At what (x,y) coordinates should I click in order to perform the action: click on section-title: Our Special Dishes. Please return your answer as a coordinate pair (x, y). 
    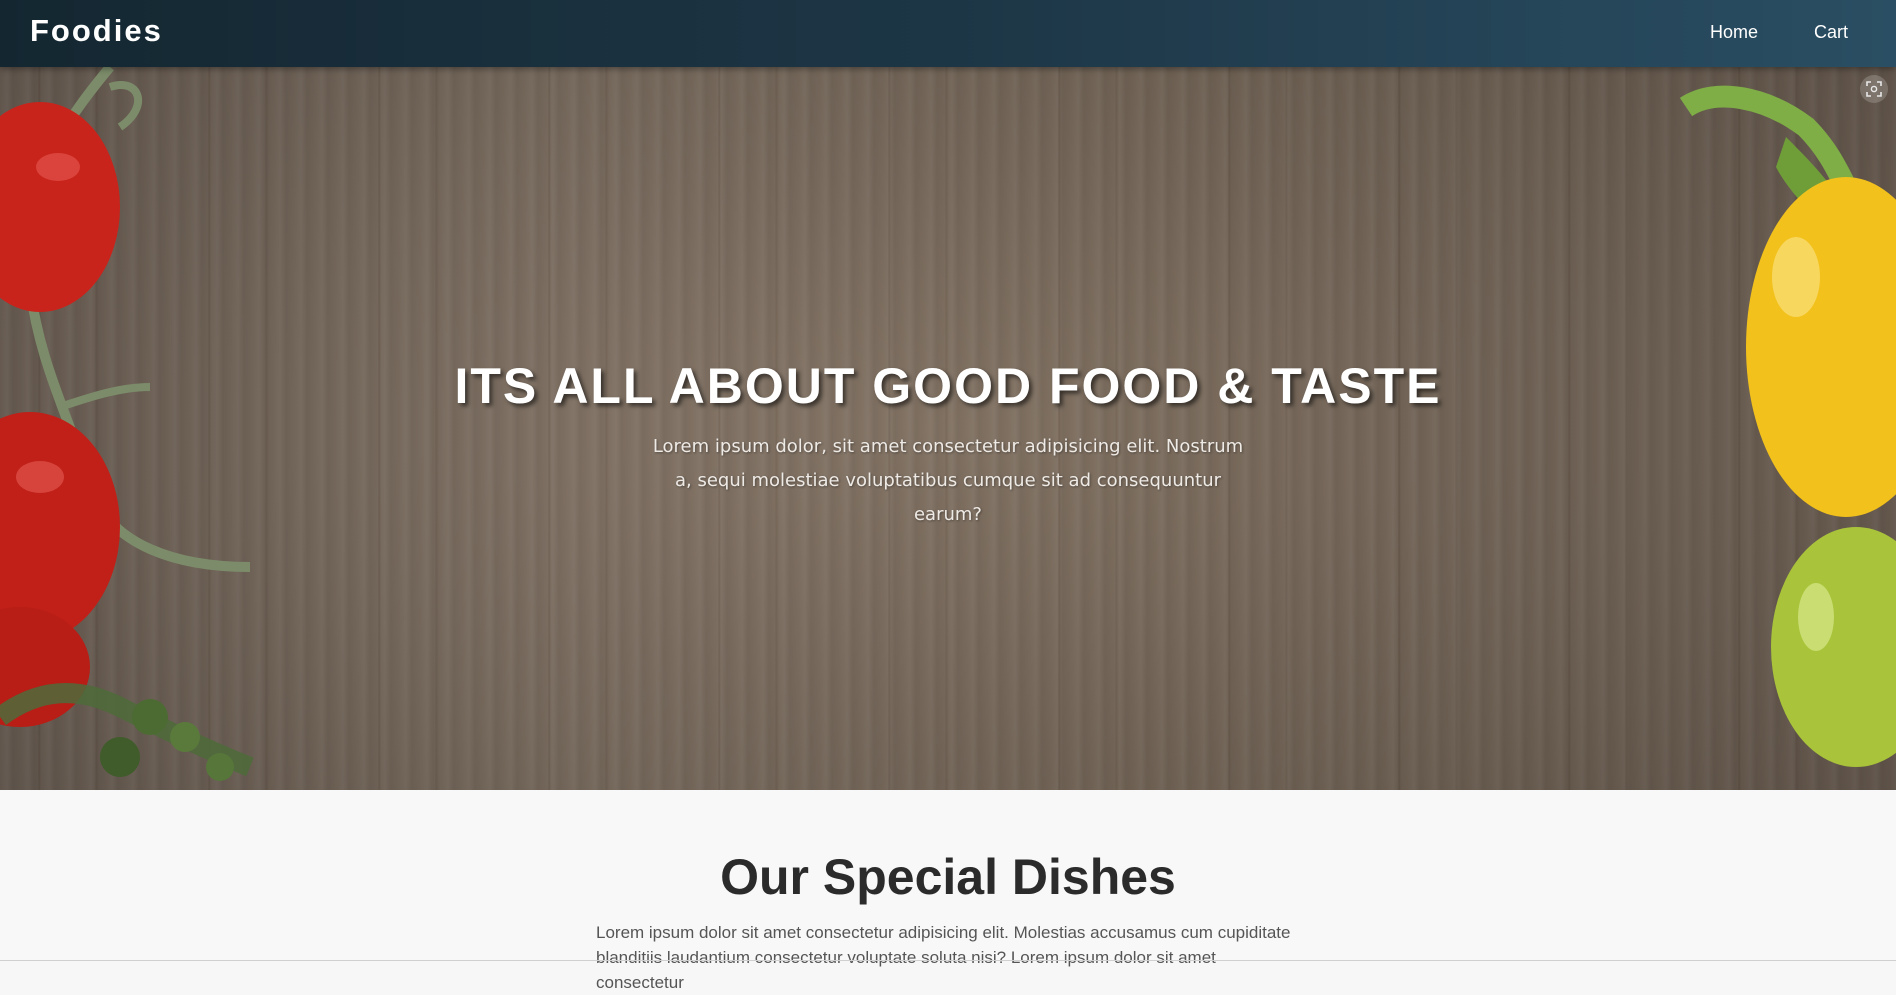
    Looking at the image, I should click on (948, 877).